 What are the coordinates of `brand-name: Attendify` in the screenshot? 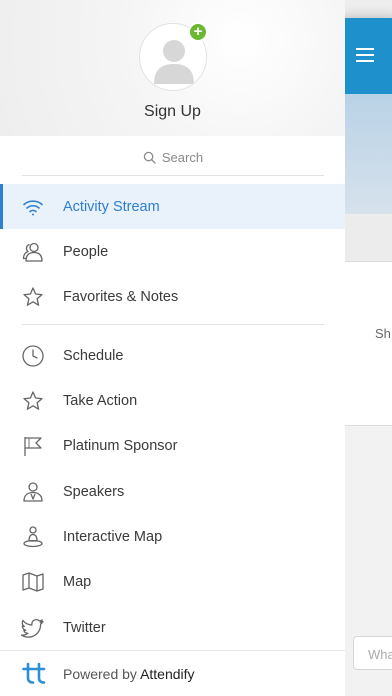 It's located at (167, 674).